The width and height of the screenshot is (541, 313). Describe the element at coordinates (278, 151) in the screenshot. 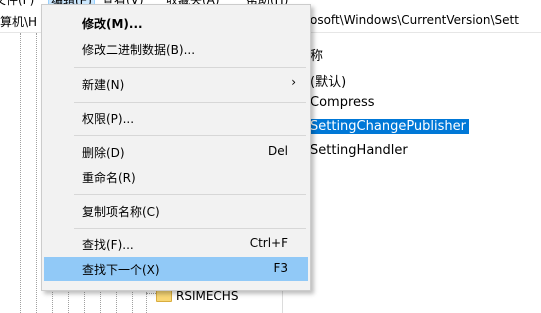

I see `shortcut-label: Del` at that location.